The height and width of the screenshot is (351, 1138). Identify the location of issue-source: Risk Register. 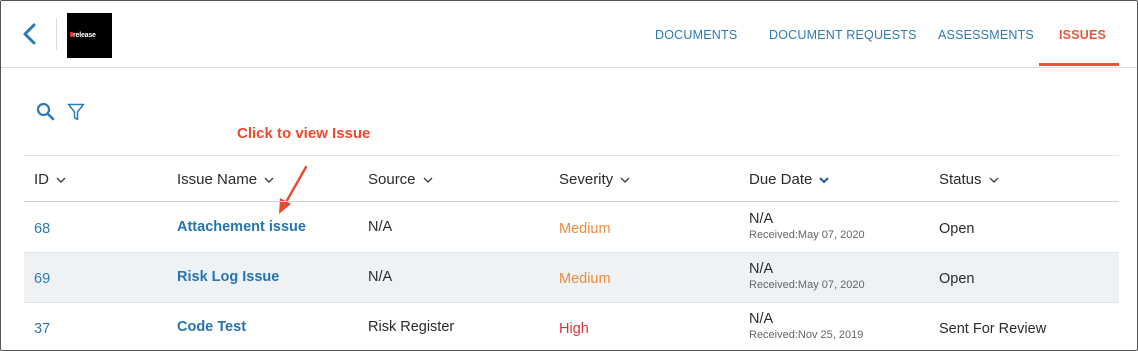
(411, 327).